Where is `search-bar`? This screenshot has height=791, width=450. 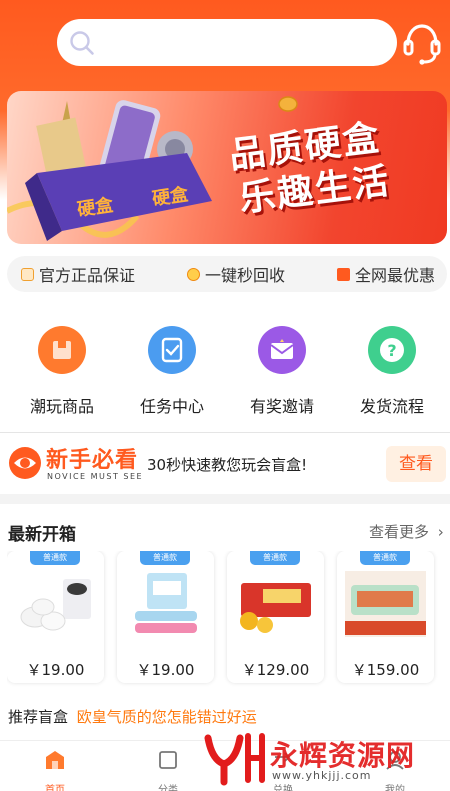
search-bar is located at coordinates (227, 42).